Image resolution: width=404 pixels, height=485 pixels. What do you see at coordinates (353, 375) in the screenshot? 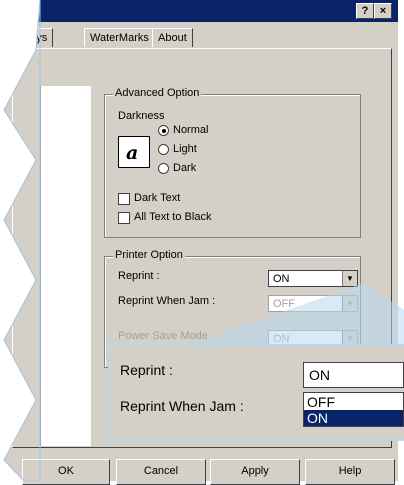
I see `zoom-reprint-select: ON` at bounding box center [353, 375].